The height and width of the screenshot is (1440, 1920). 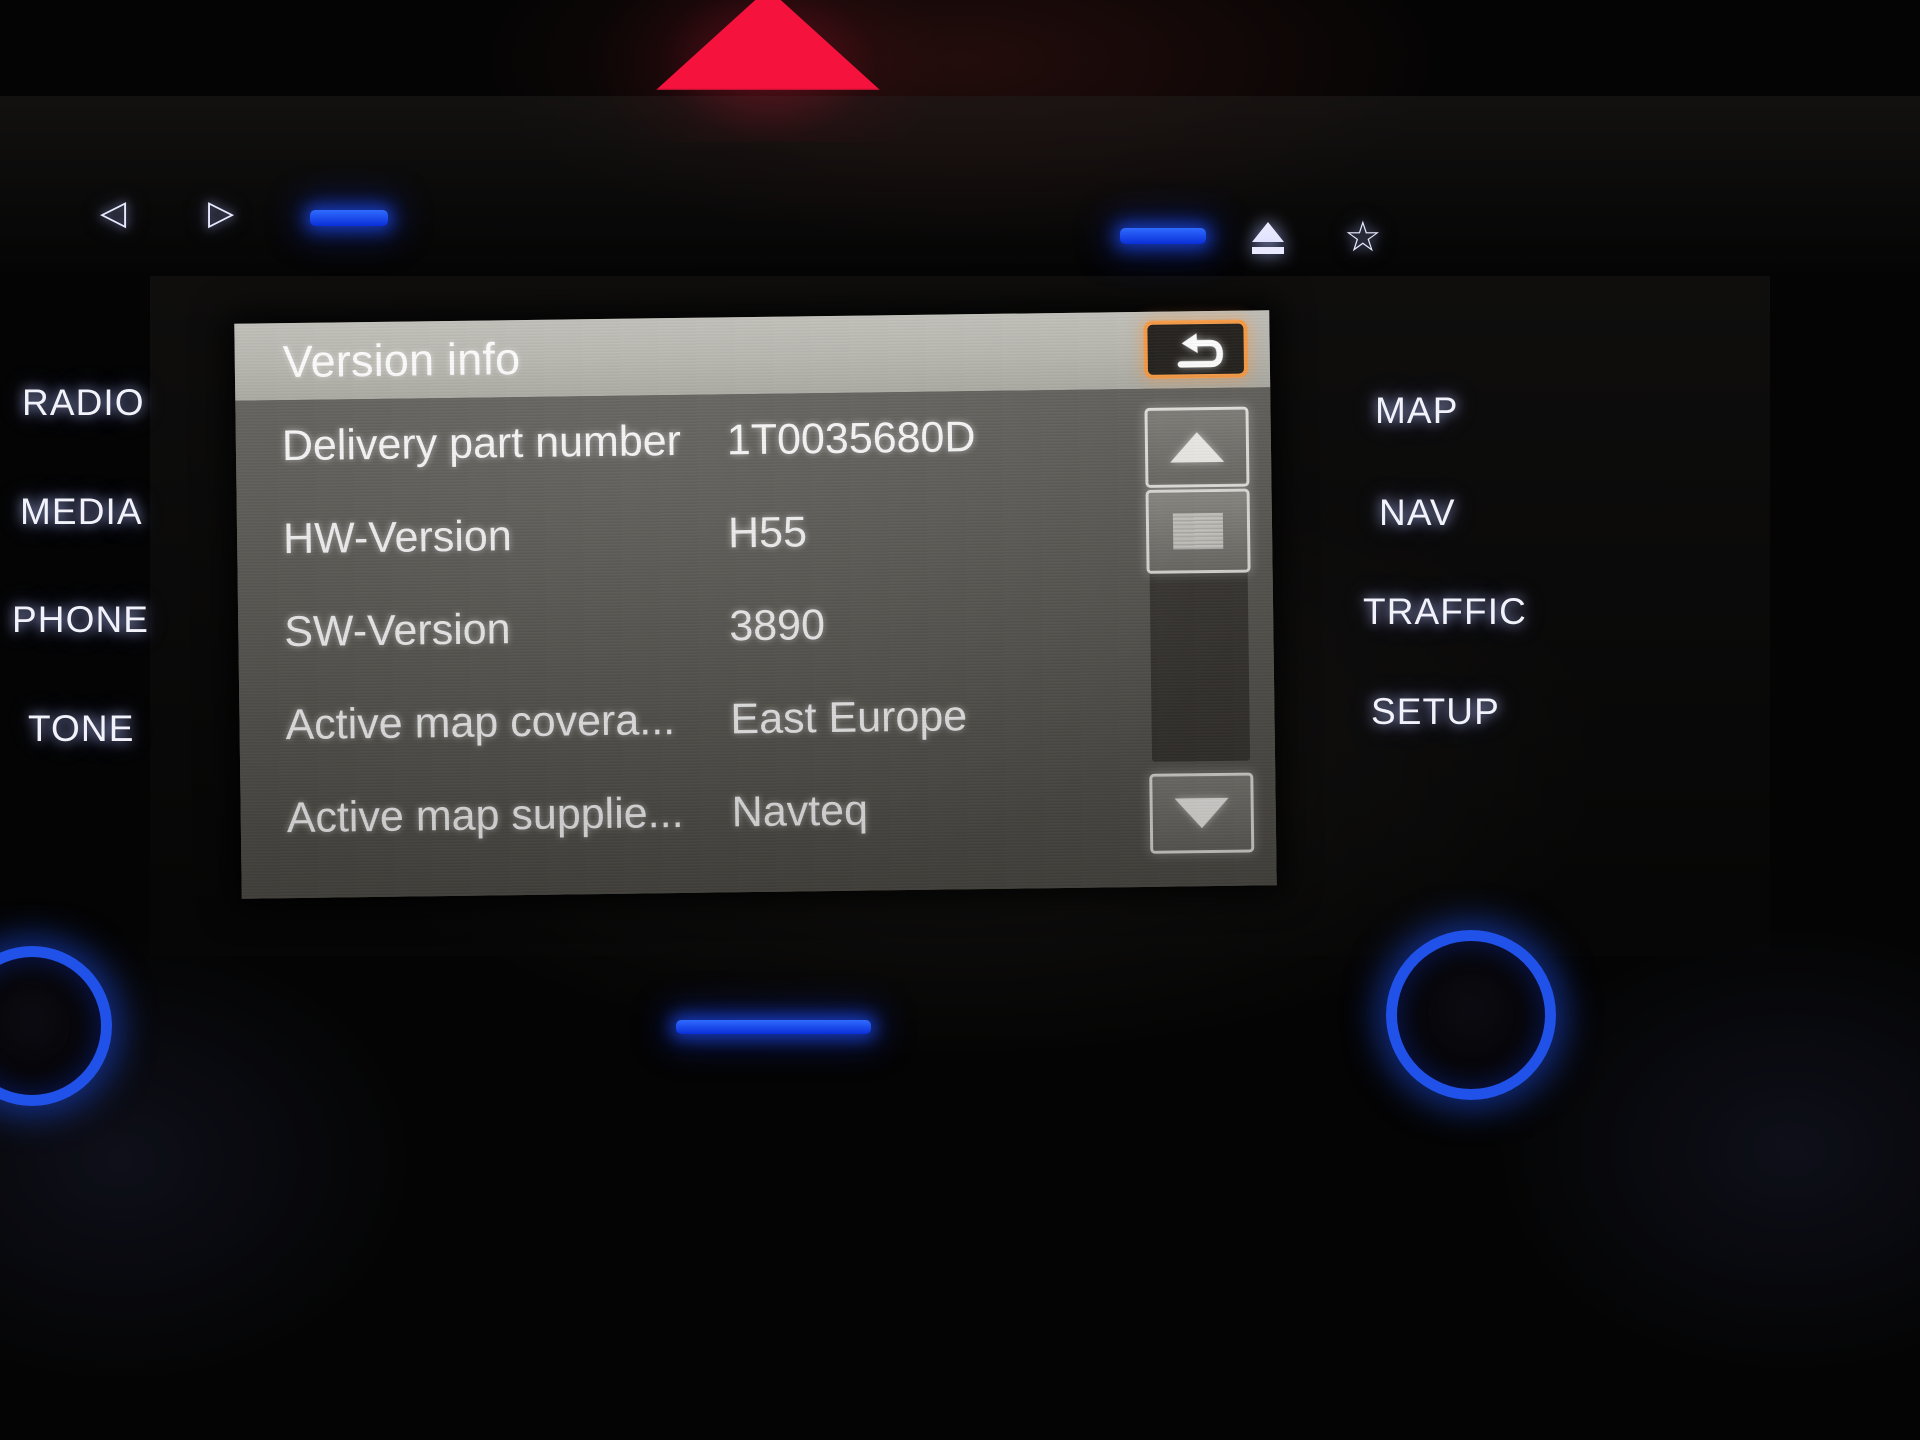 I want to click on hardware-button-tone: TONE, so click(x=81, y=729).